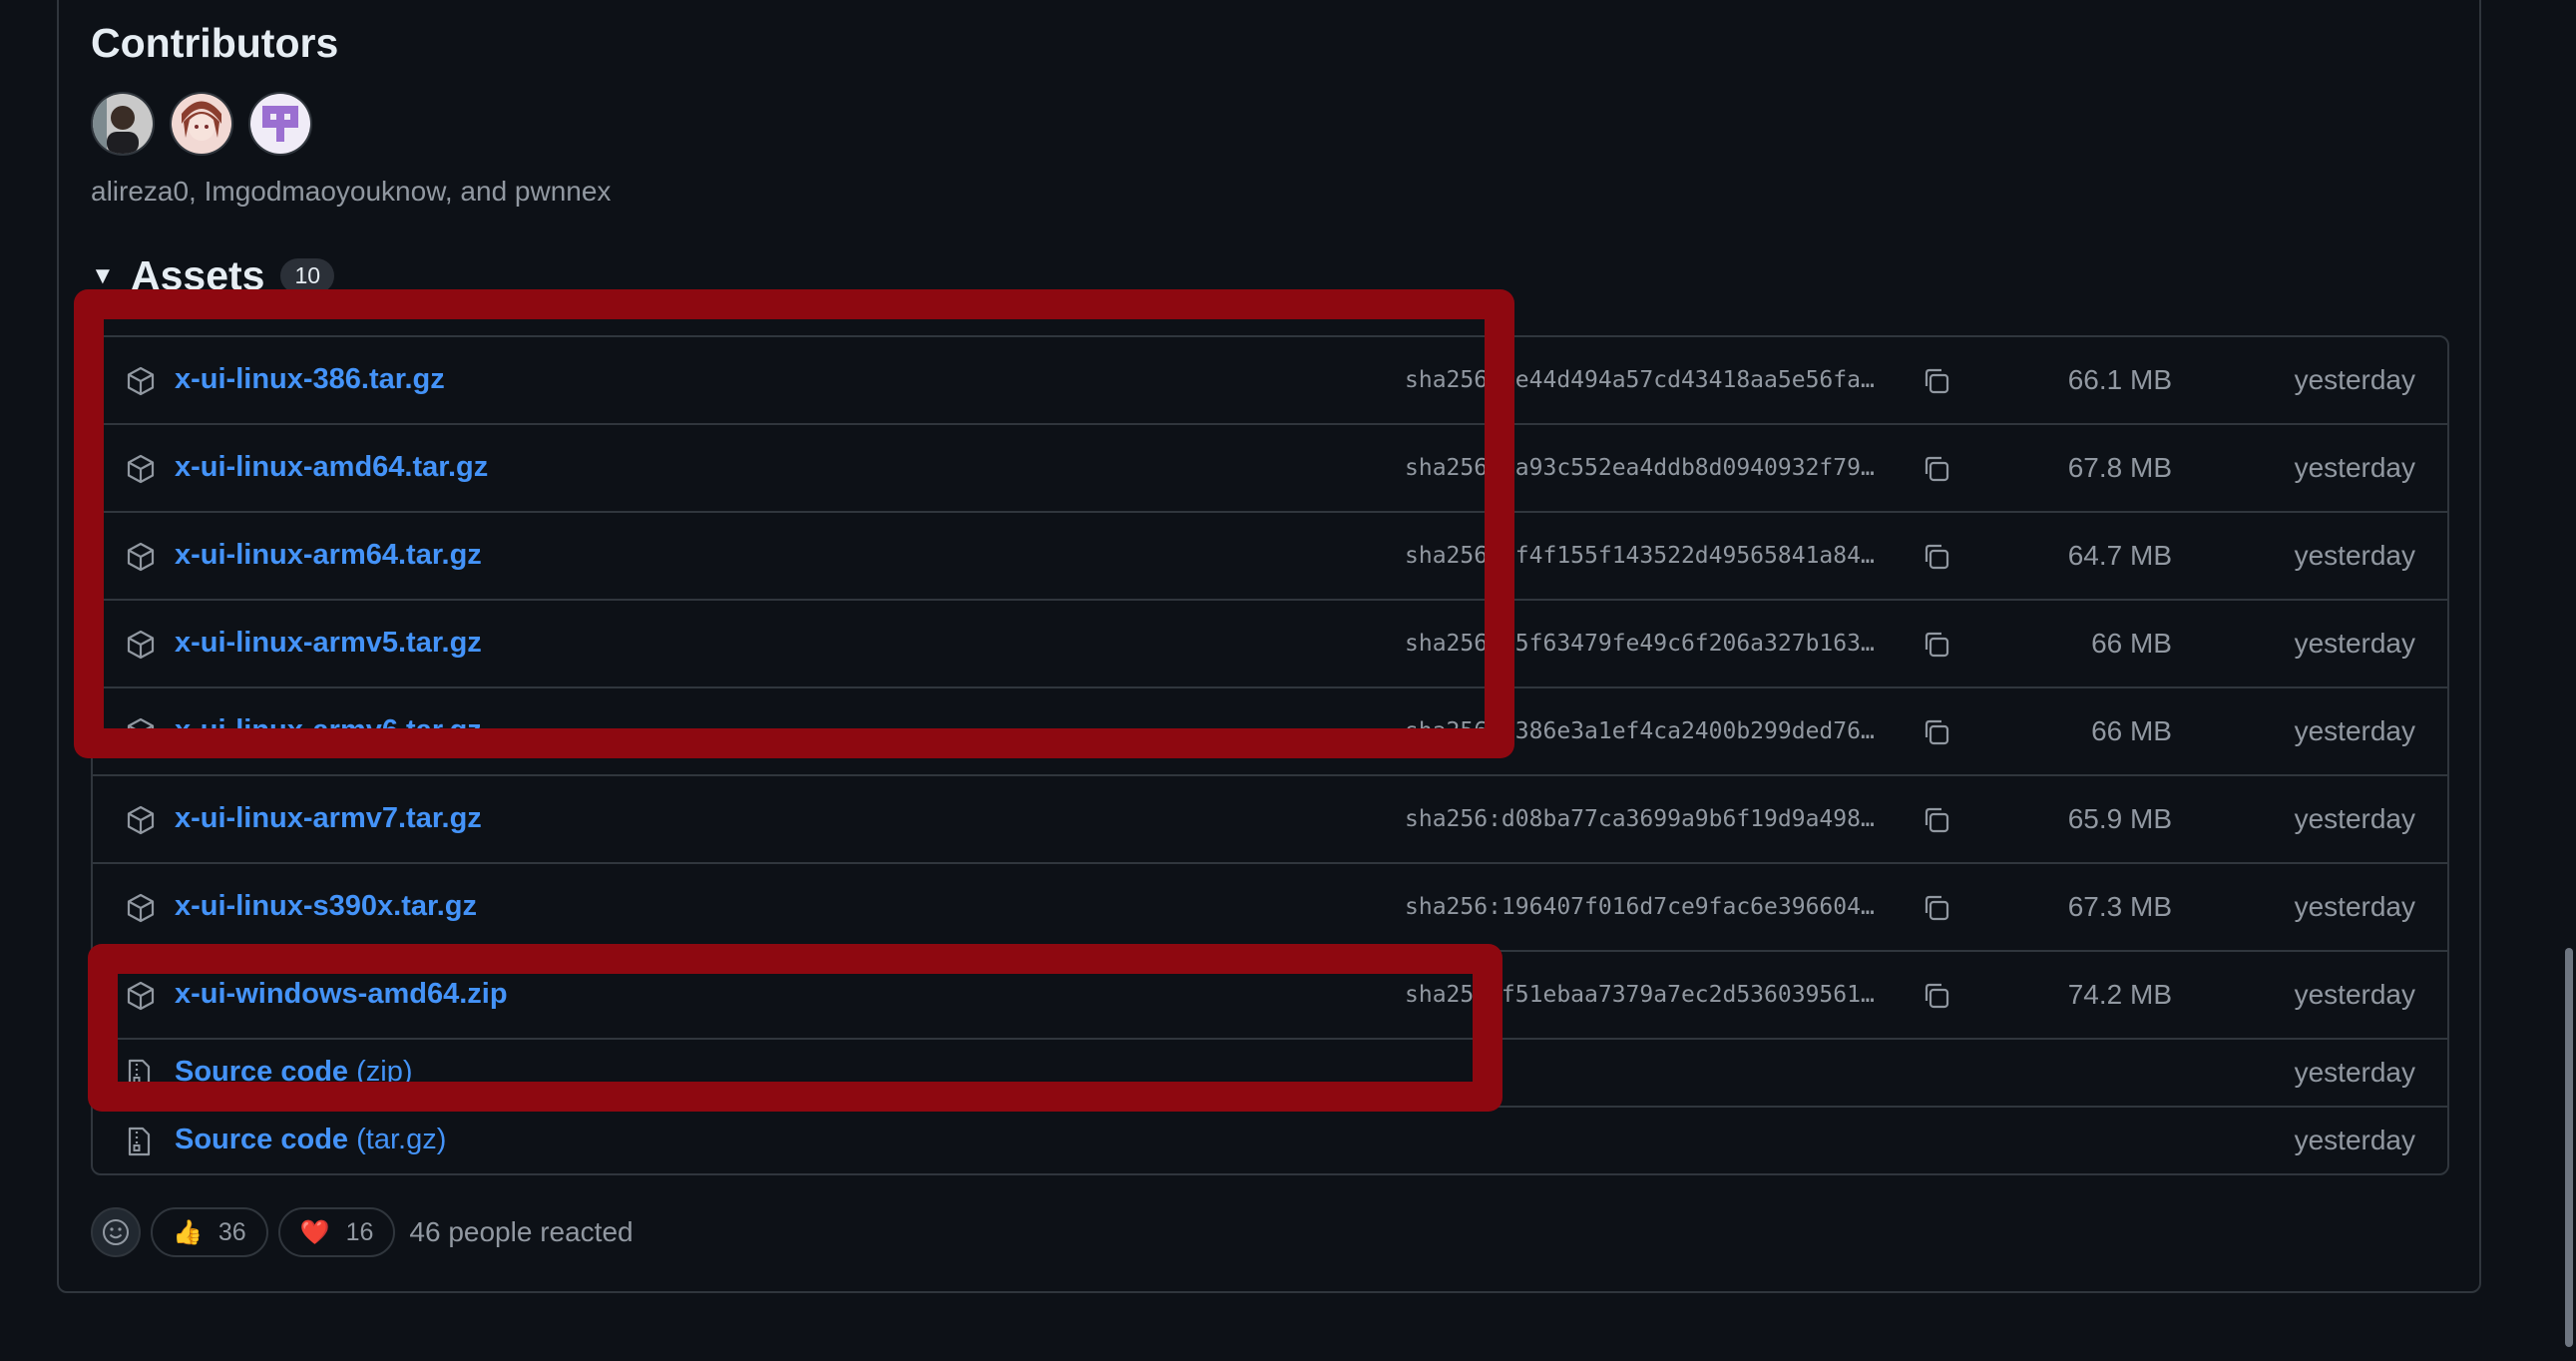 This screenshot has height=1361, width=2576. I want to click on thumbs-up-count: 36, so click(231, 1231).